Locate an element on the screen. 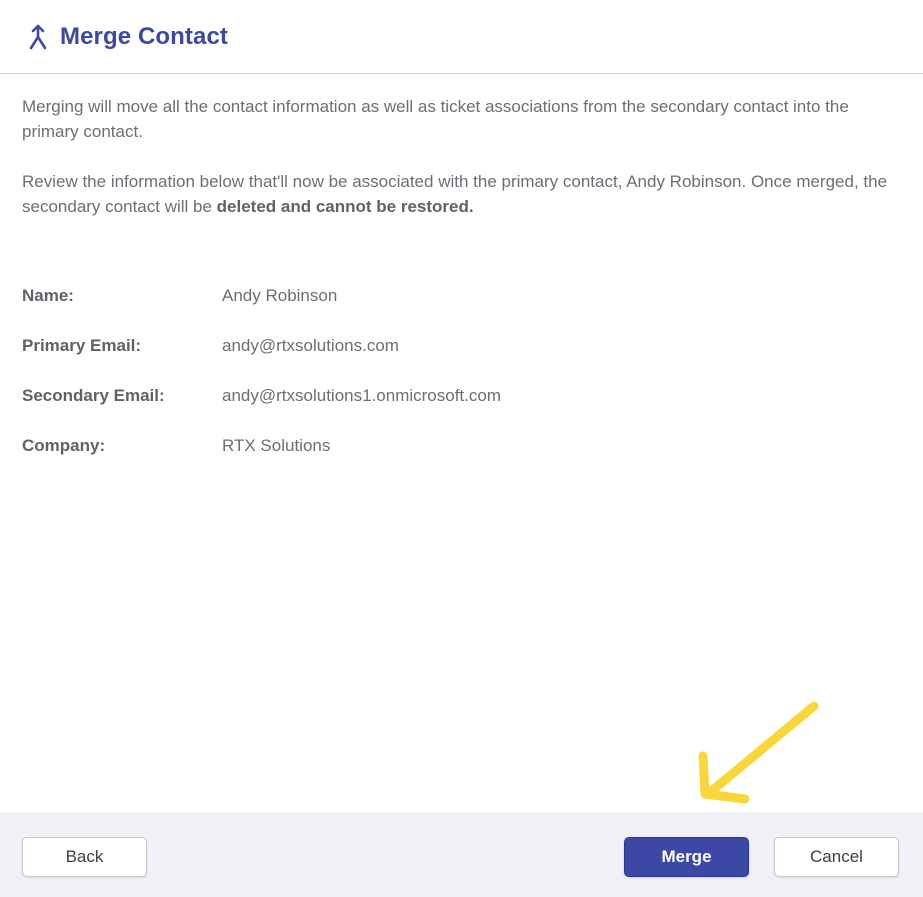  arrow-annotation-icon is located at coordinates (758, 752).